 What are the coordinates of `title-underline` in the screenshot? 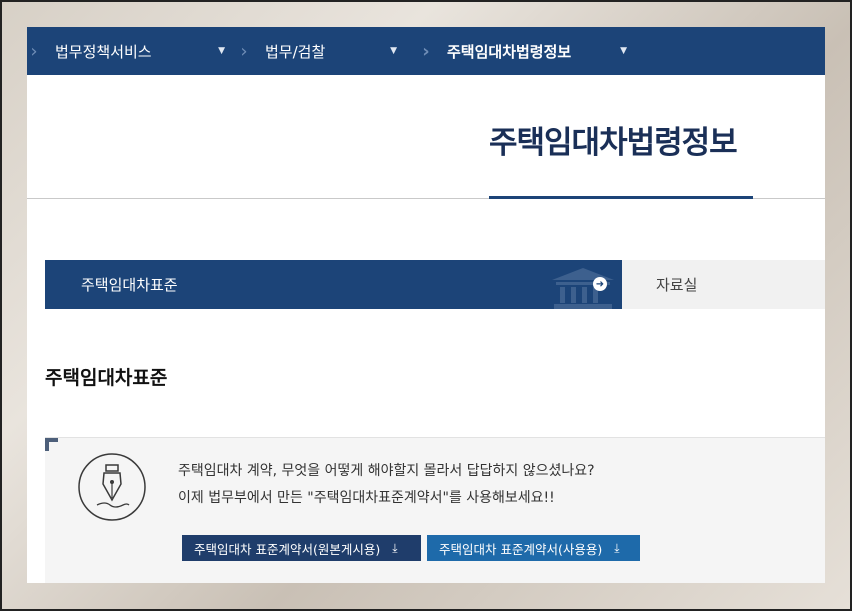 It's located at (621, 197).